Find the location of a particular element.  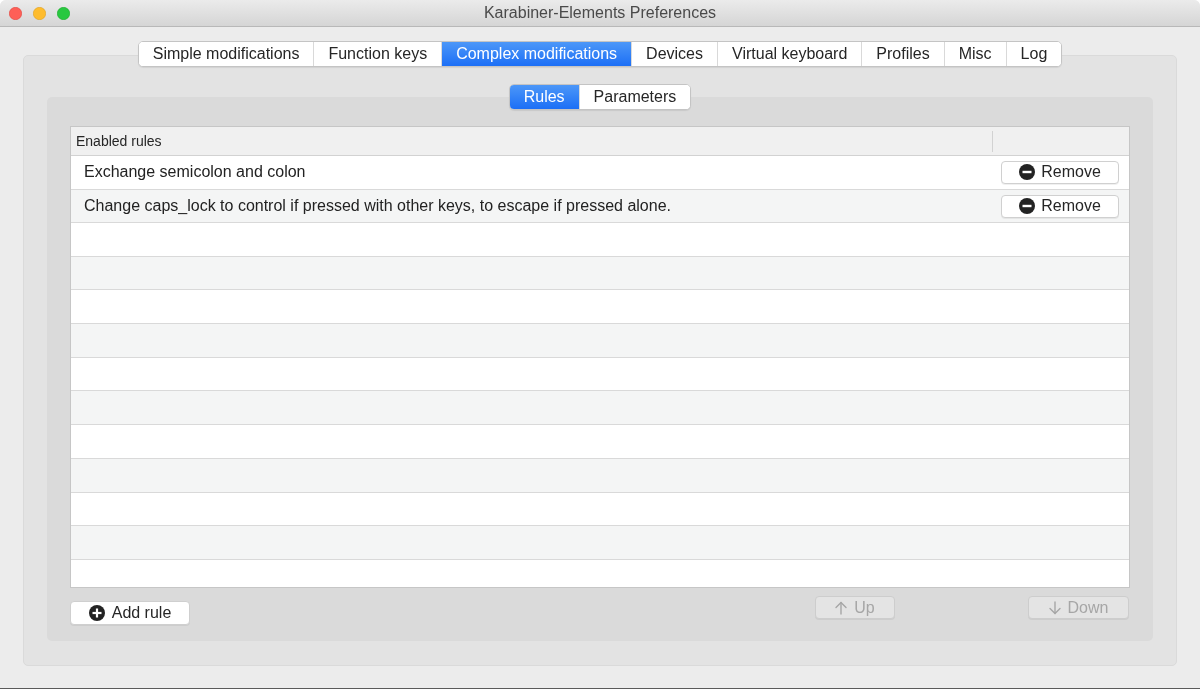

close-icon is located at coordinates (15, 13).